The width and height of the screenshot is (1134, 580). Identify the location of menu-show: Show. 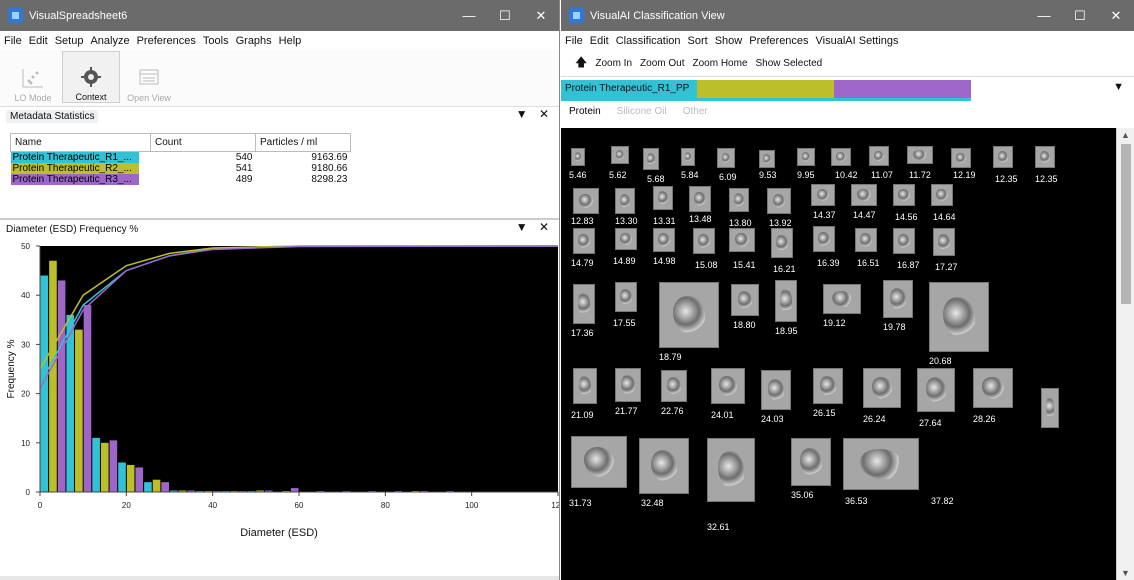
(729, 41).